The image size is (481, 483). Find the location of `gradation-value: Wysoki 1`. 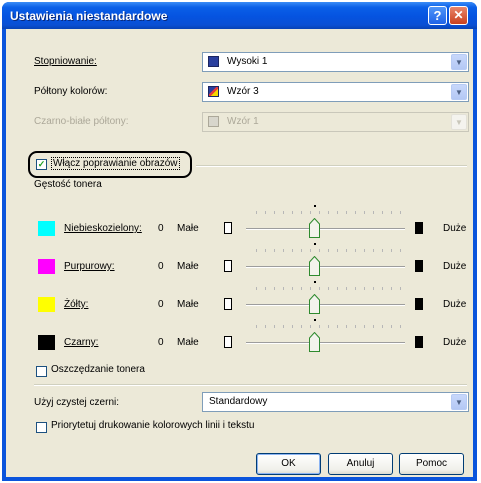

gradation-value: Wysoki 1 is located at coordinates (247, 61).